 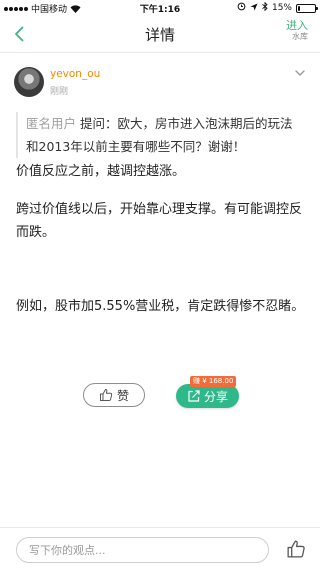 I want to click on asker-name: 匿名用户, so click(x=51, y=123).